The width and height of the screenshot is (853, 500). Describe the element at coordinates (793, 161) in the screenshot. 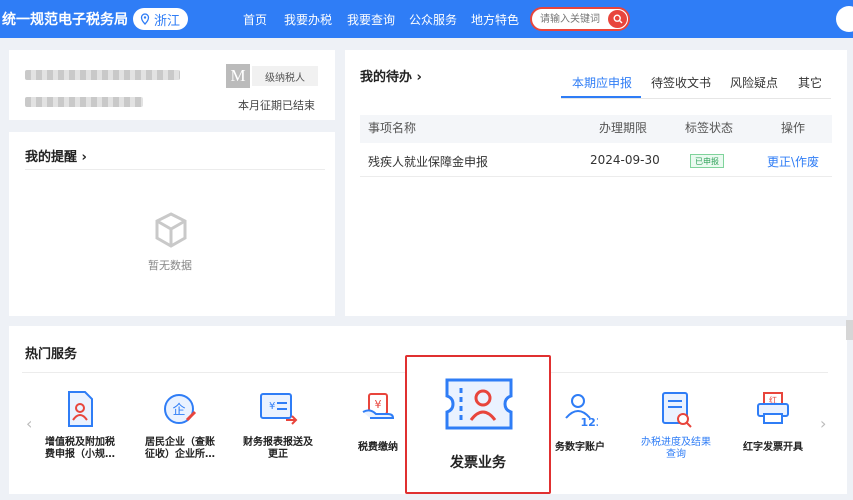

I see `correct-void-link: 更正\作废` at that location.